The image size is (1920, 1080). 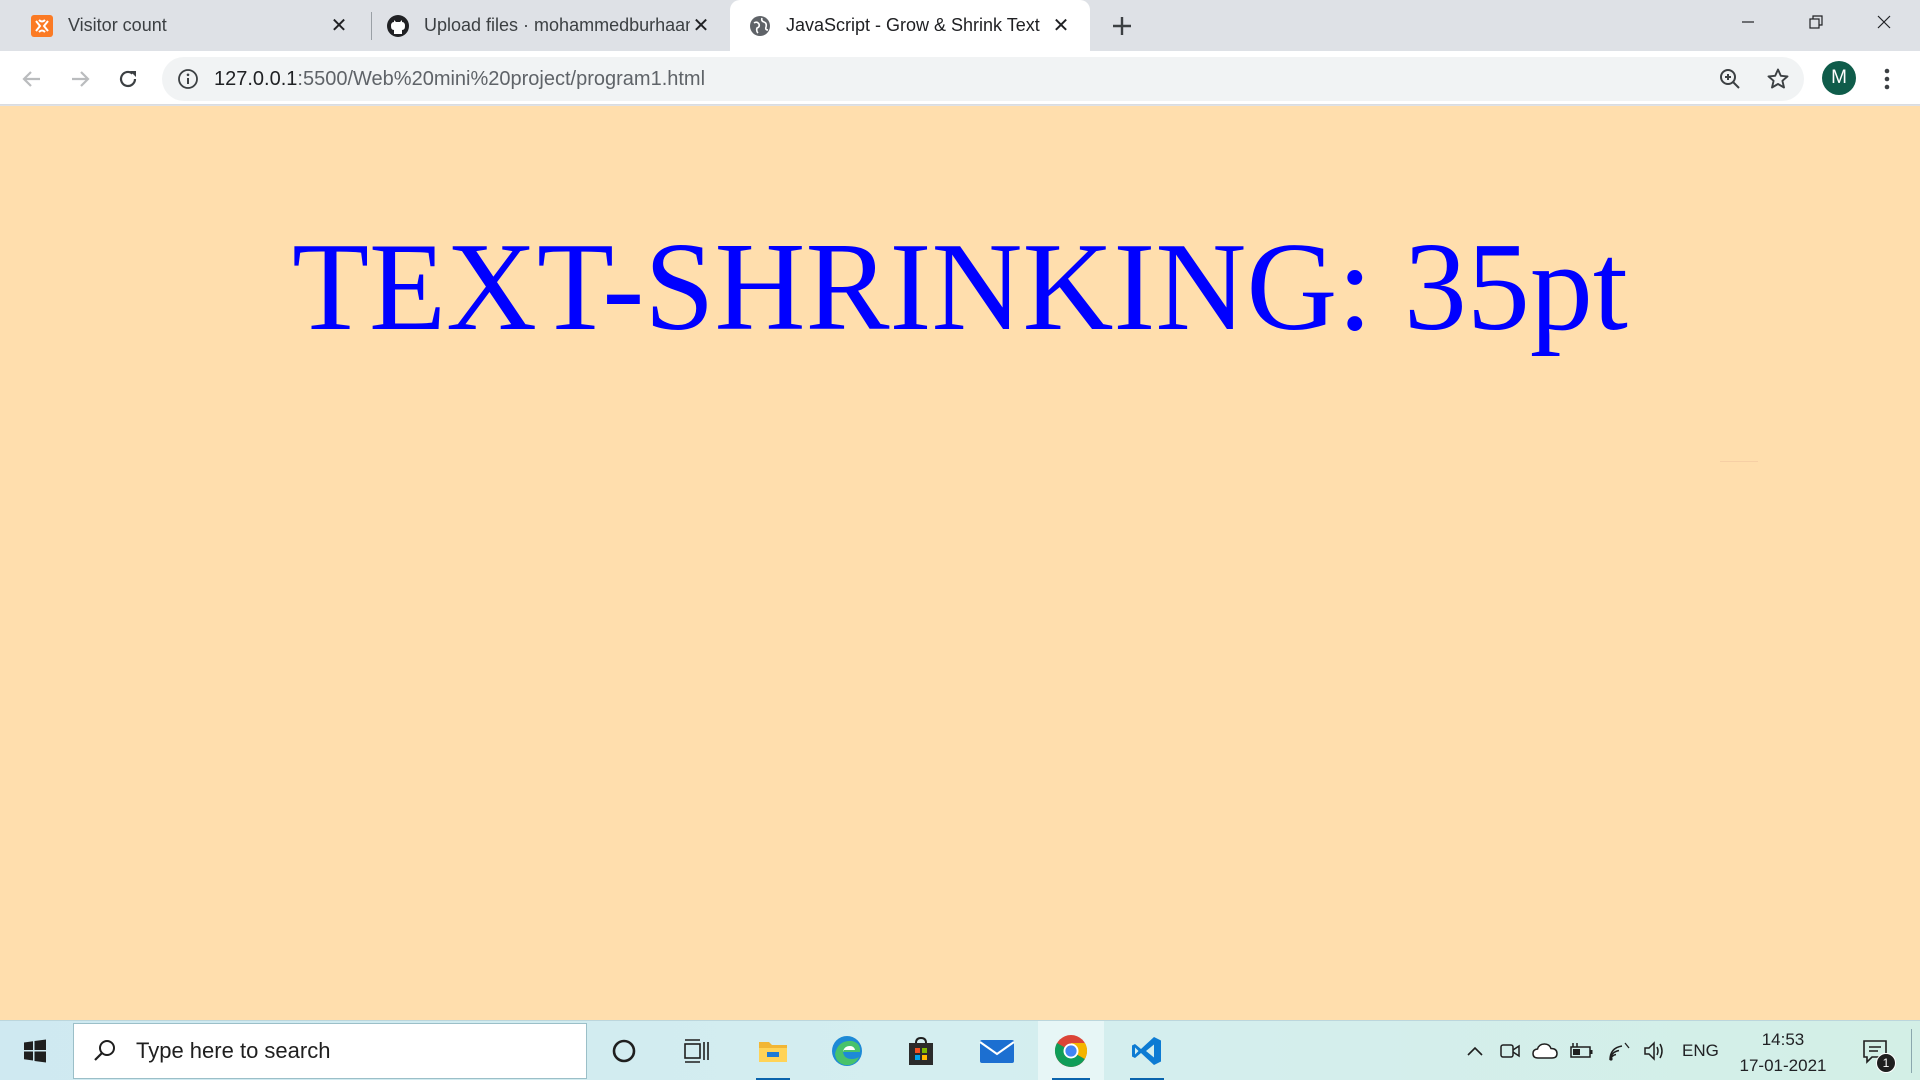 I want to click on restore-button, so click(x=1816, y=22).